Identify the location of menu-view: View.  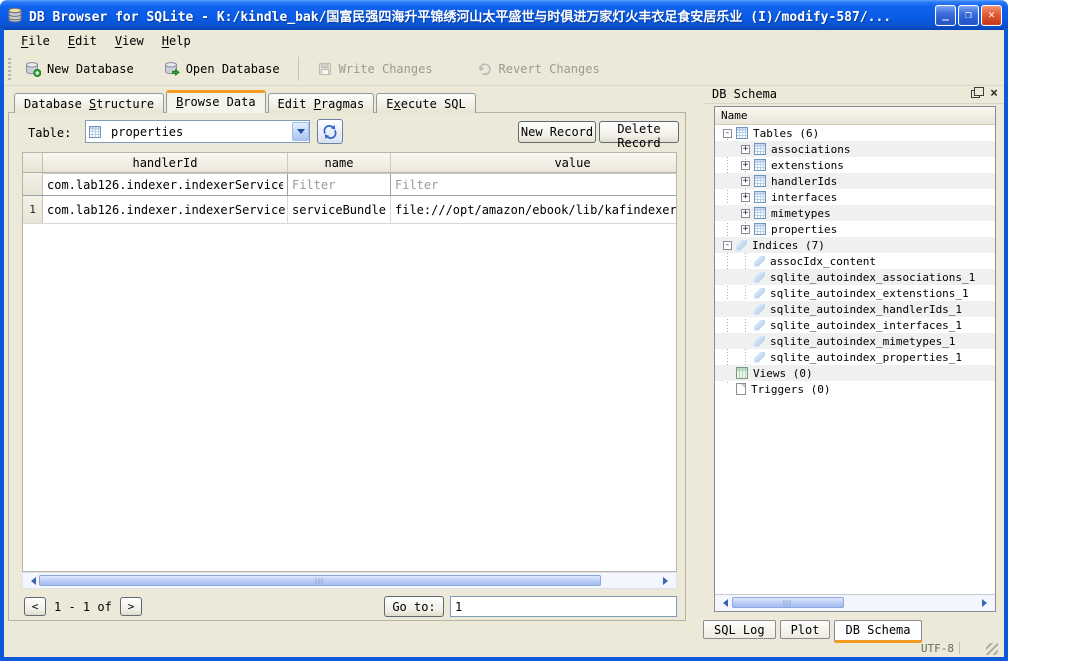
(129, 41).